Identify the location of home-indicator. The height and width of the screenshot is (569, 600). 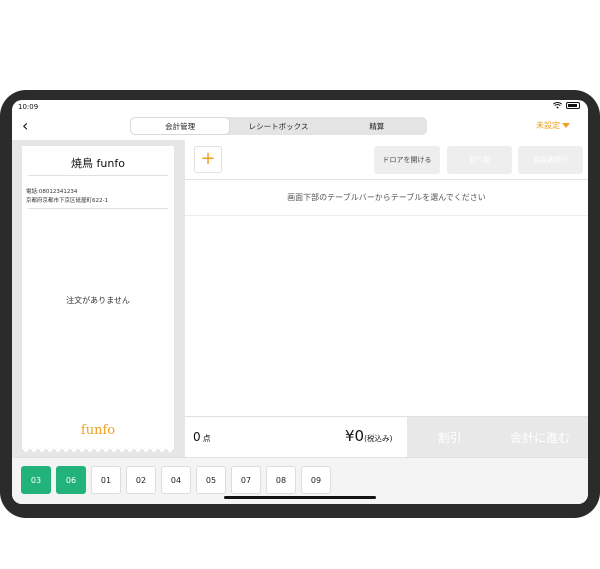
(300, 497).